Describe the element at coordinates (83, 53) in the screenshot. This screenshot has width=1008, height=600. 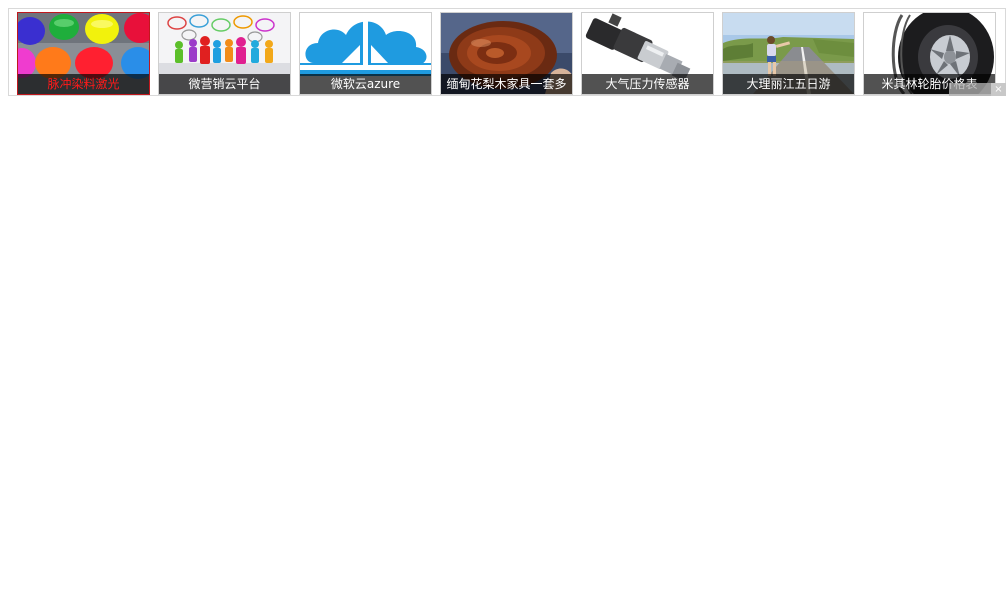
I see `ad-item-dye-laser: 脉冲染料激光` at that location.